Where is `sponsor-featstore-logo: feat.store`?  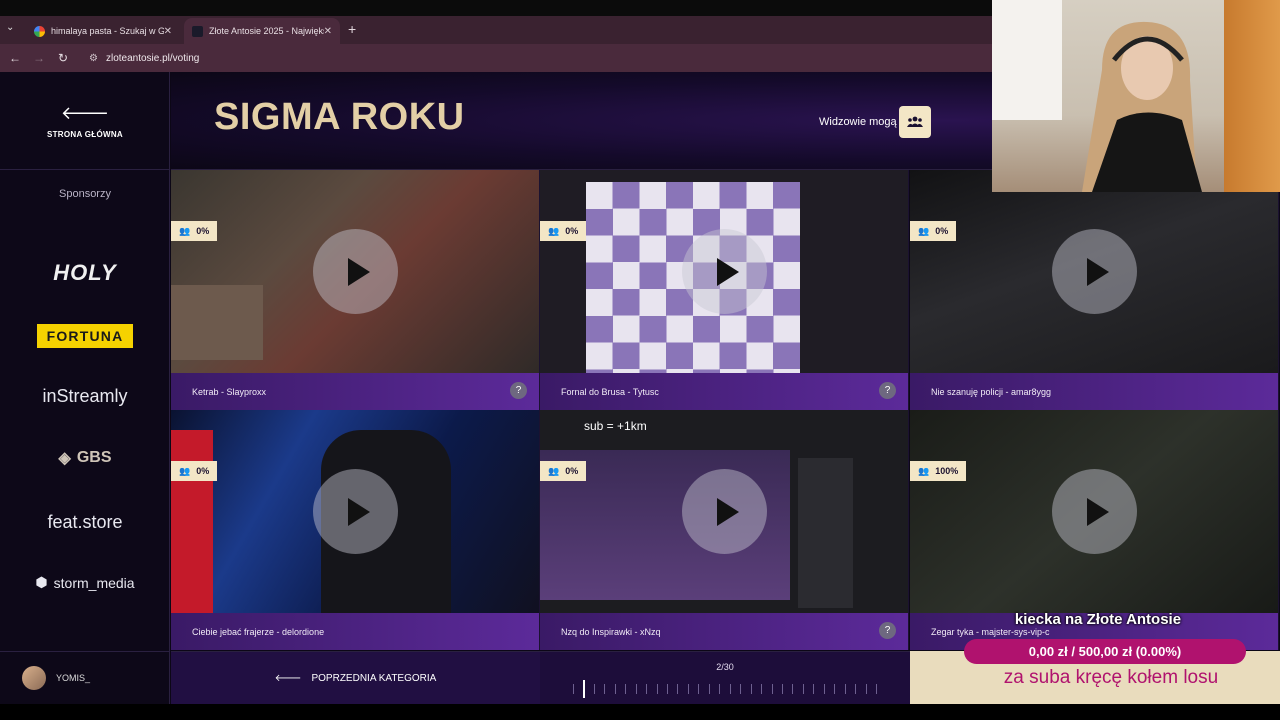 sponsor-featstore-logo: feat.store is located at coordinates (85, 522).